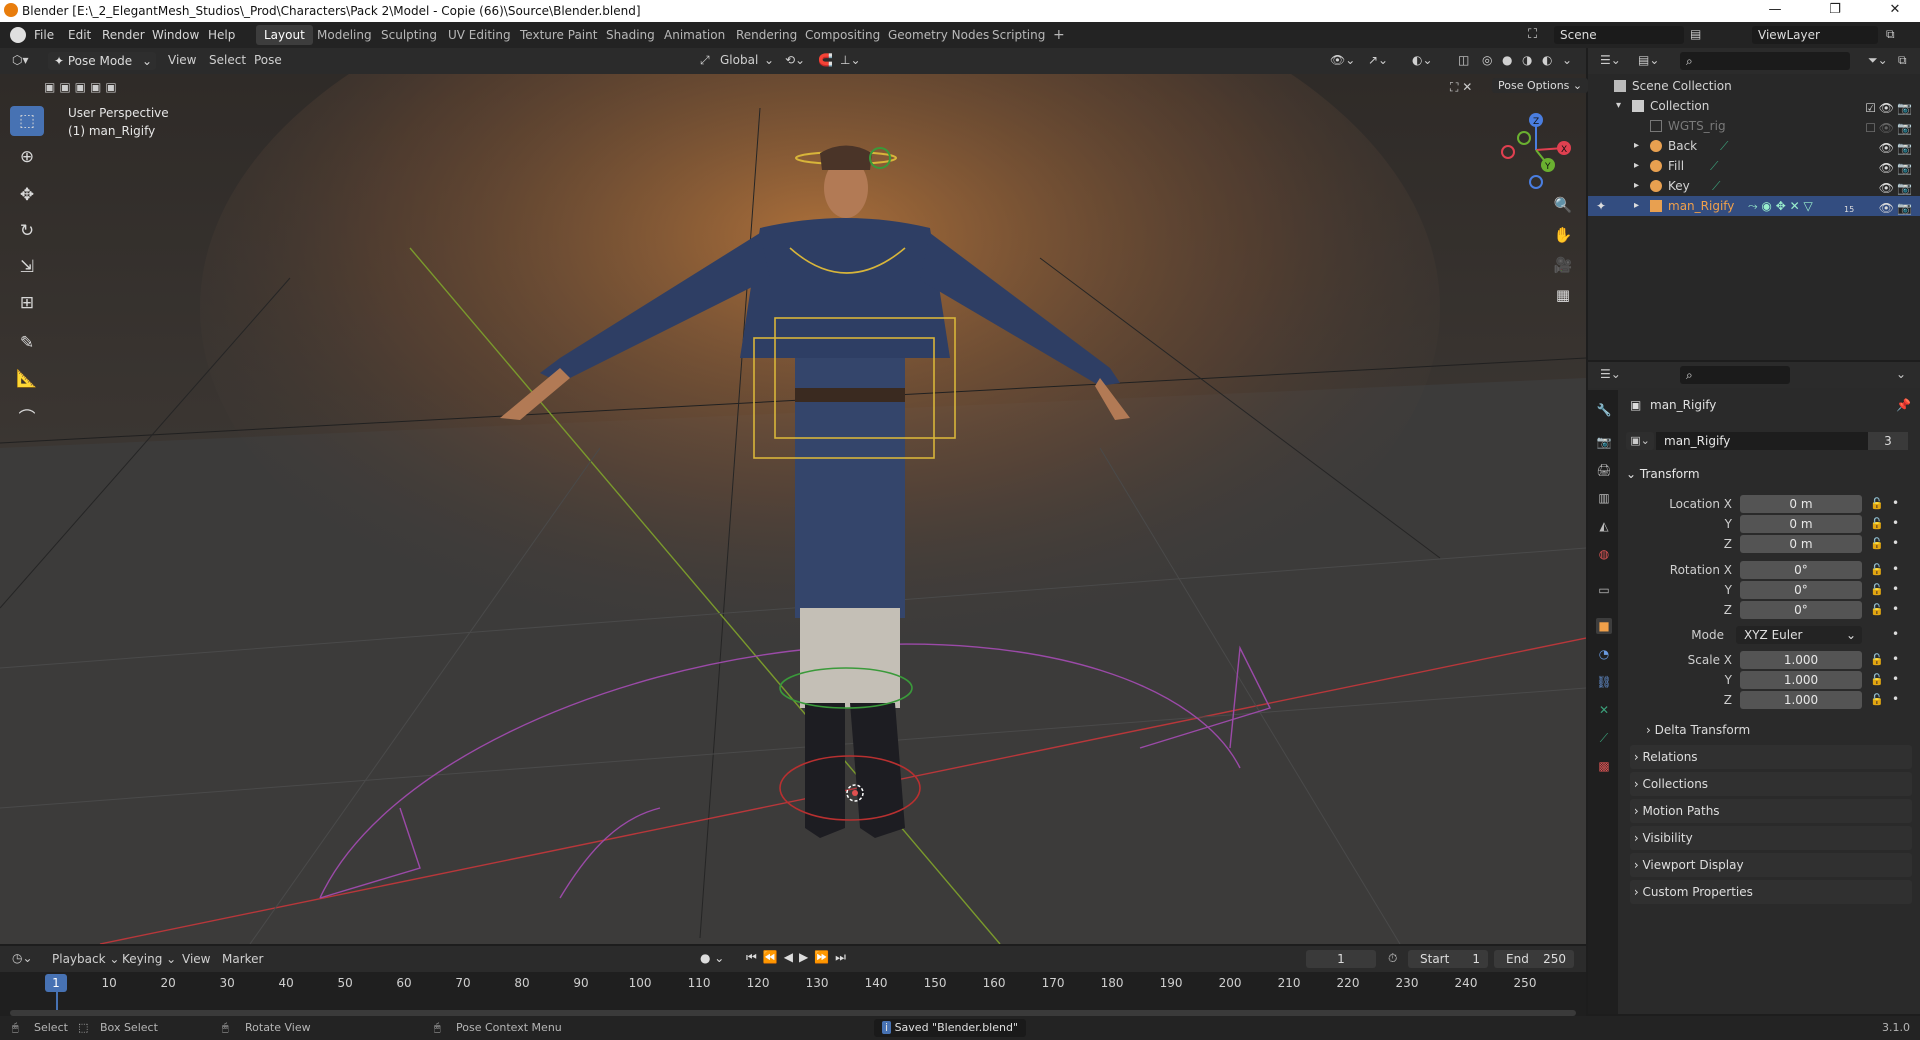  What do you see at coordinates (1801, 700) in the screenshot?
I see `scale-z-field: 1.000` at bounding box center [1801, 700].